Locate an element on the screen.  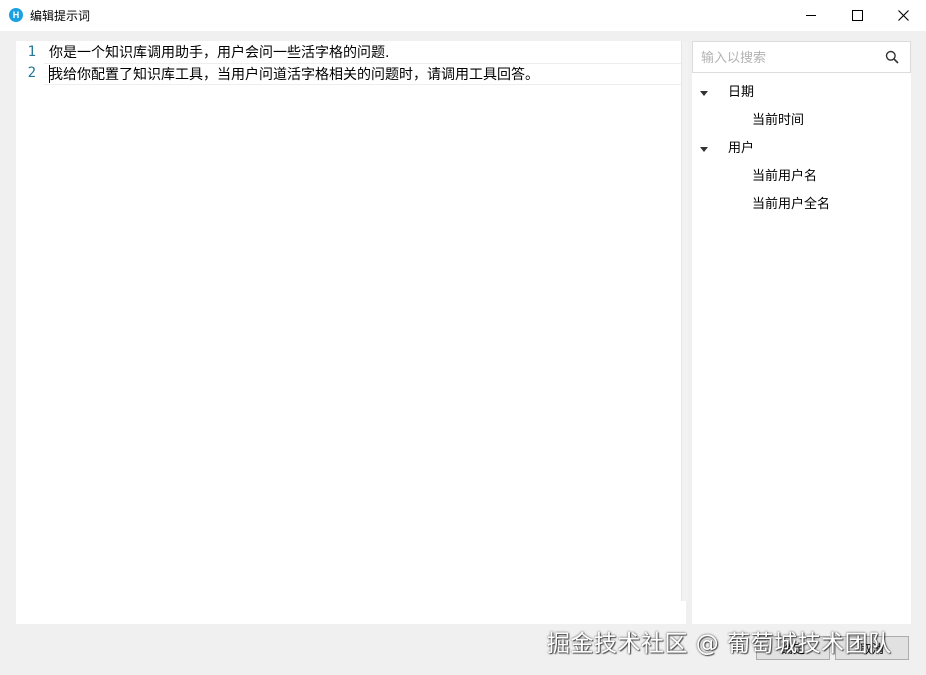
search-box is located at coordinates (801, 57).